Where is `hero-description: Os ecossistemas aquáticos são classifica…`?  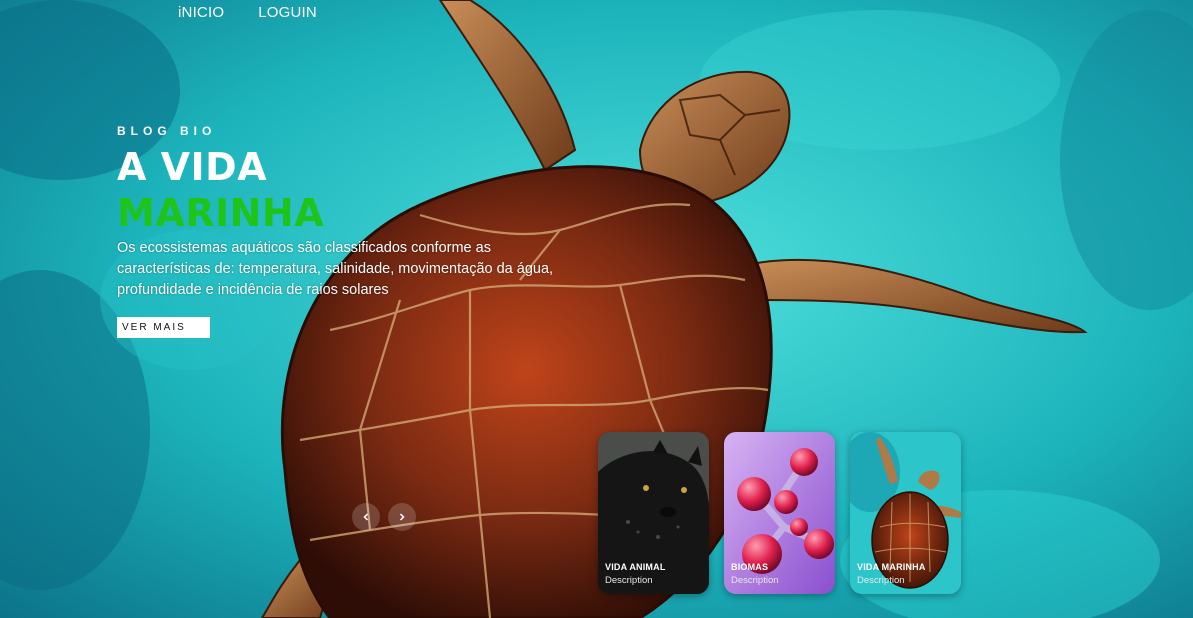
hero-description: Os ecossistemas aquáticos são classifica… is located at coordinates (335, 269).